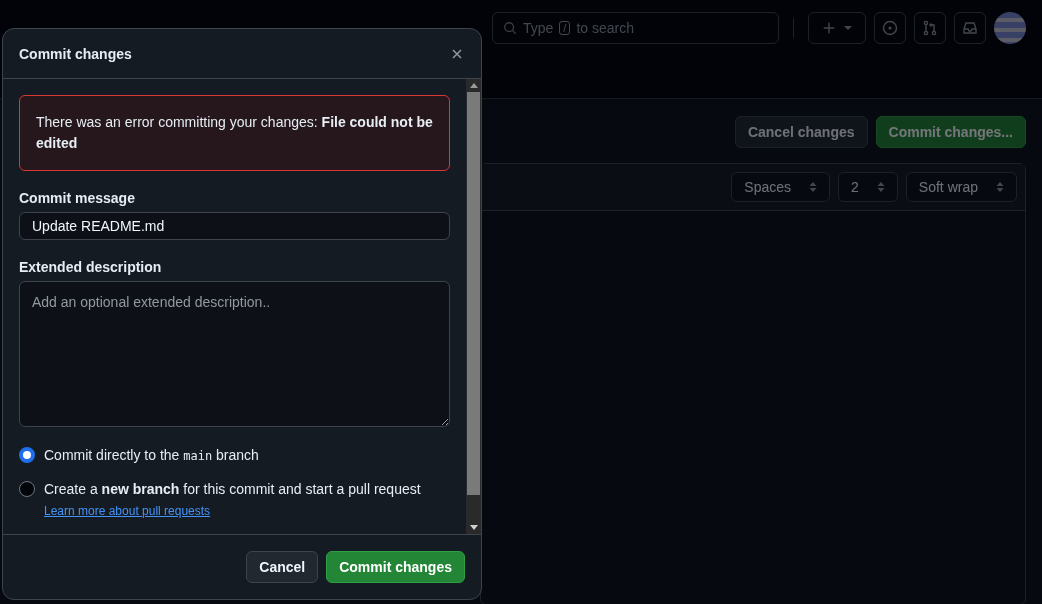 The image size is (1042, 604). I want to click on dialog-title: Commit changes, so click(75, 53).